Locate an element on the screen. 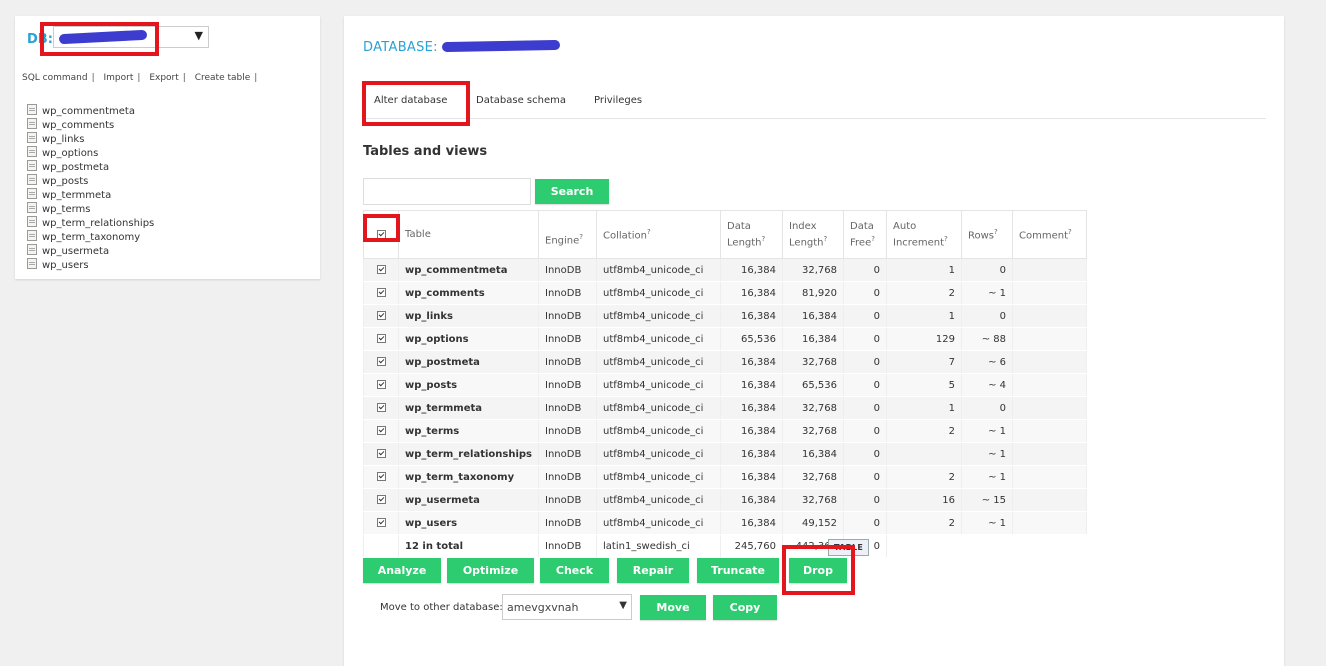 Image resolution: width=1326 pixels, height=666 pixels. copy-button: Copy is located at coordinates (745, 607).